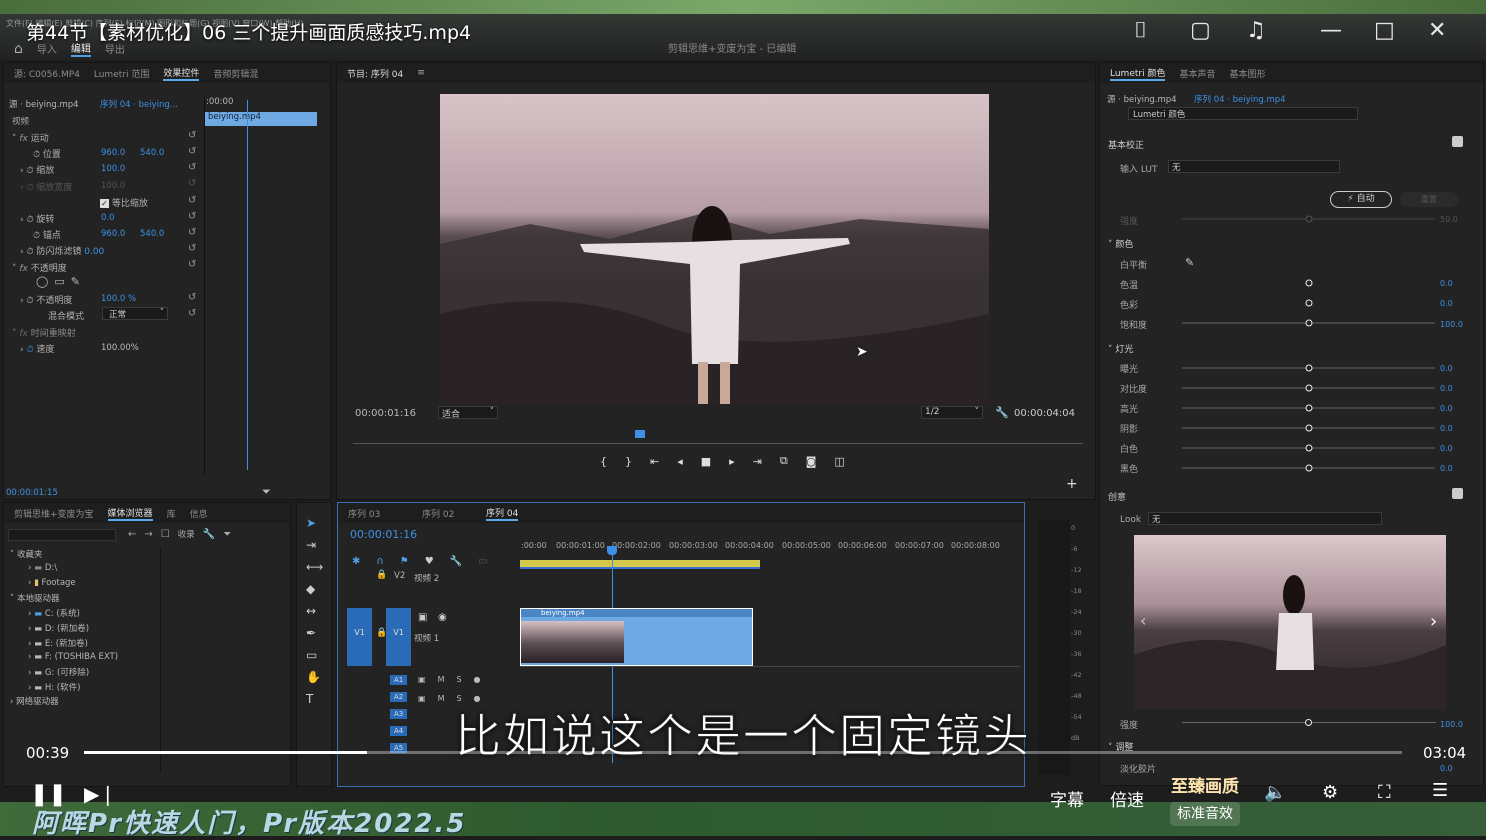 The image size is (1486, 840). Describe the element at coordinates (458, 679) in the screenshot. I see `solo-button: S` at that location.